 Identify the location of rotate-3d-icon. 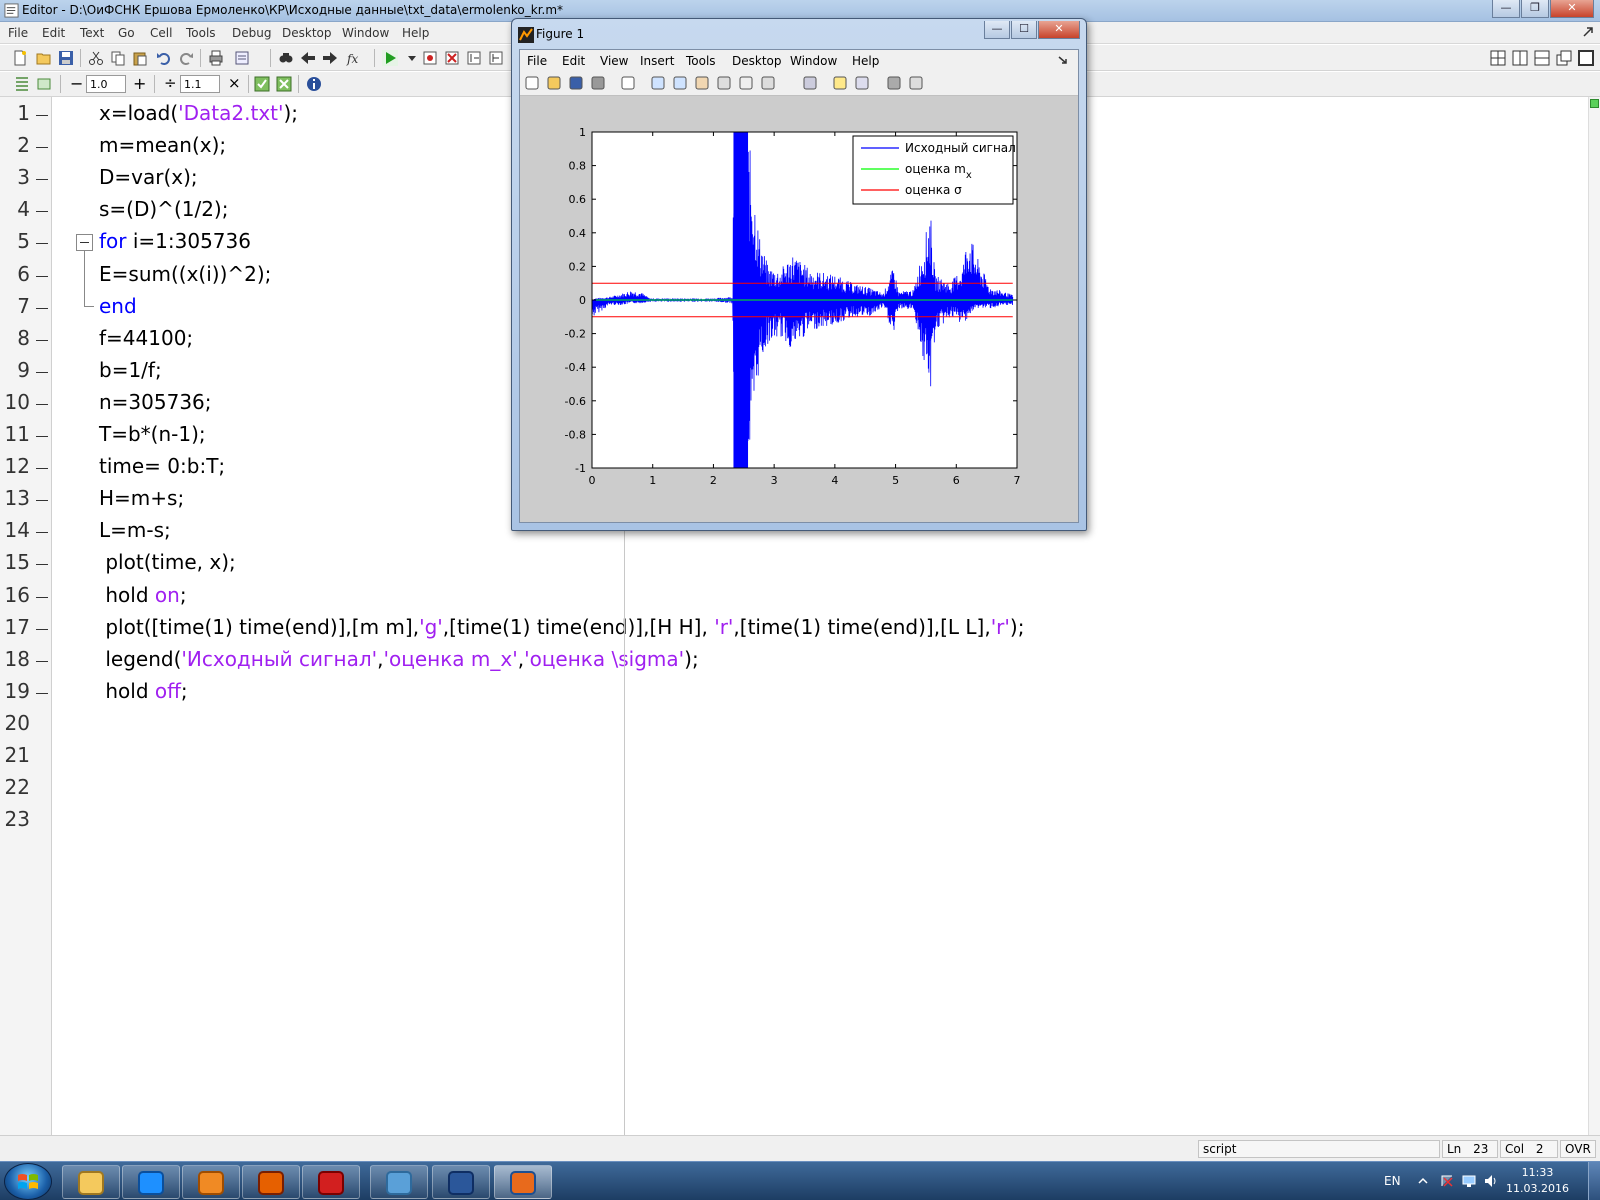
(724, 83).